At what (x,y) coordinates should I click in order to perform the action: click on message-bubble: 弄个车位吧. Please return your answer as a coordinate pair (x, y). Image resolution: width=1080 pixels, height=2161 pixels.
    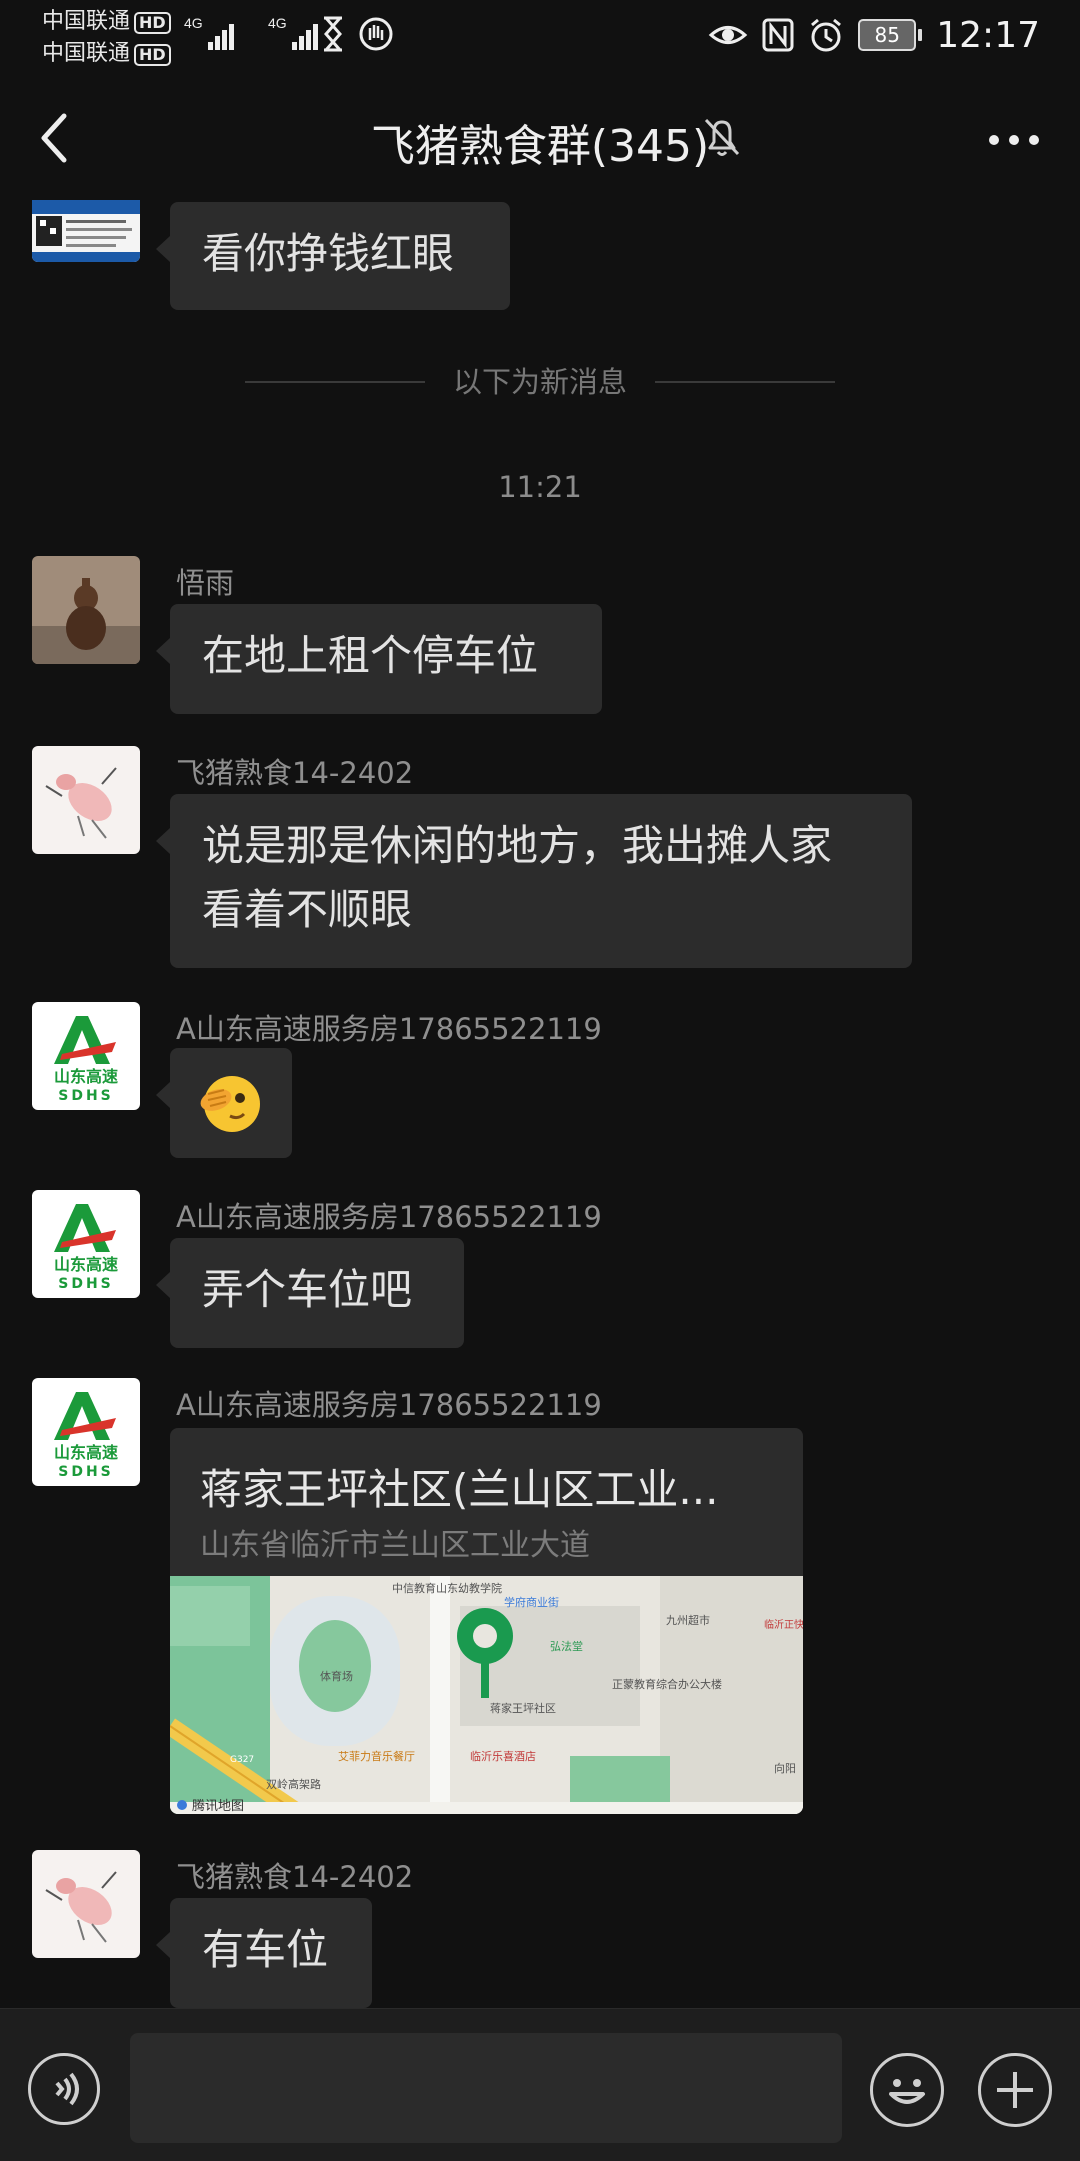
    Looking at the image, I should click on (310, 1293).